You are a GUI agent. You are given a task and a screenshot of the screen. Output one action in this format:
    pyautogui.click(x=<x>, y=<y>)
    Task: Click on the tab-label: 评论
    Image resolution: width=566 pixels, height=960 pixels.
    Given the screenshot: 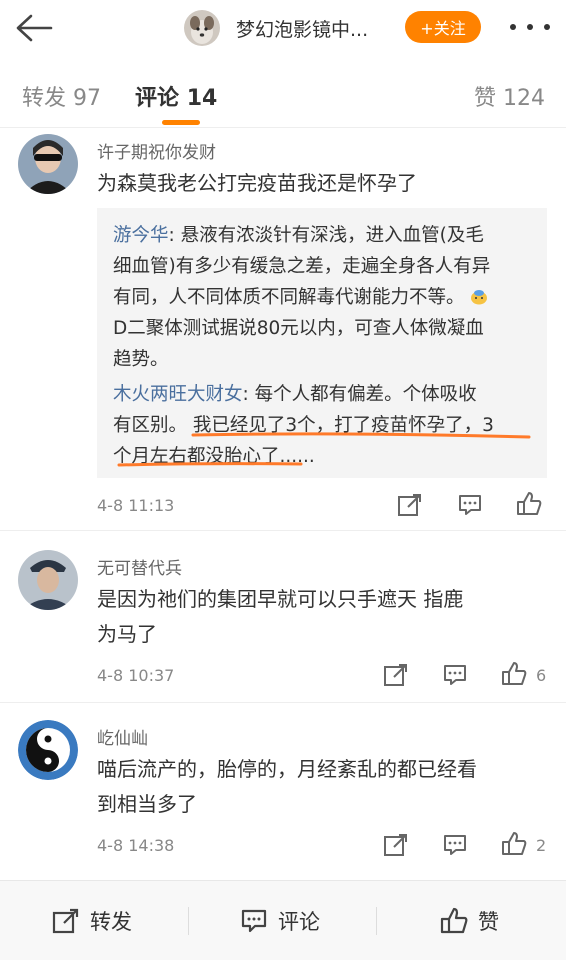 What is the action you would take?
    pyautogui.click(x=157, y=98)
    